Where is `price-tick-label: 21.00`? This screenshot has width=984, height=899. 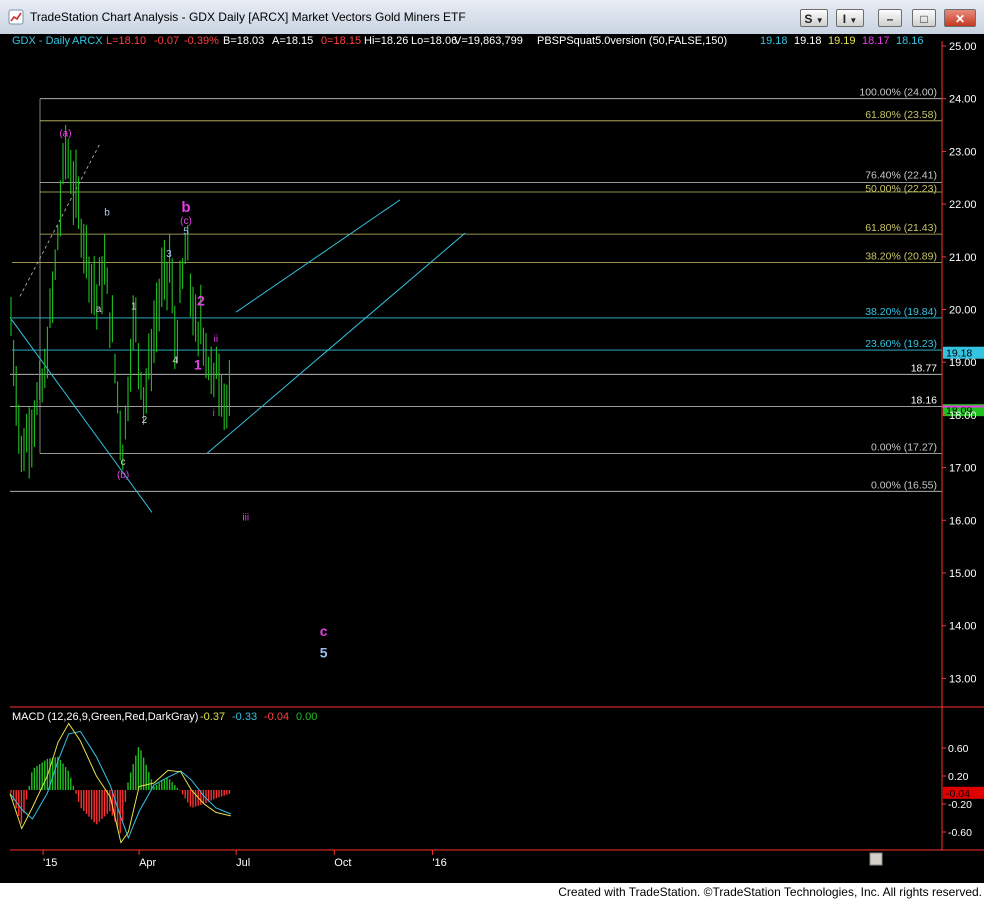 price-tick-label: 21.00 is located at coordinates (963, 258).